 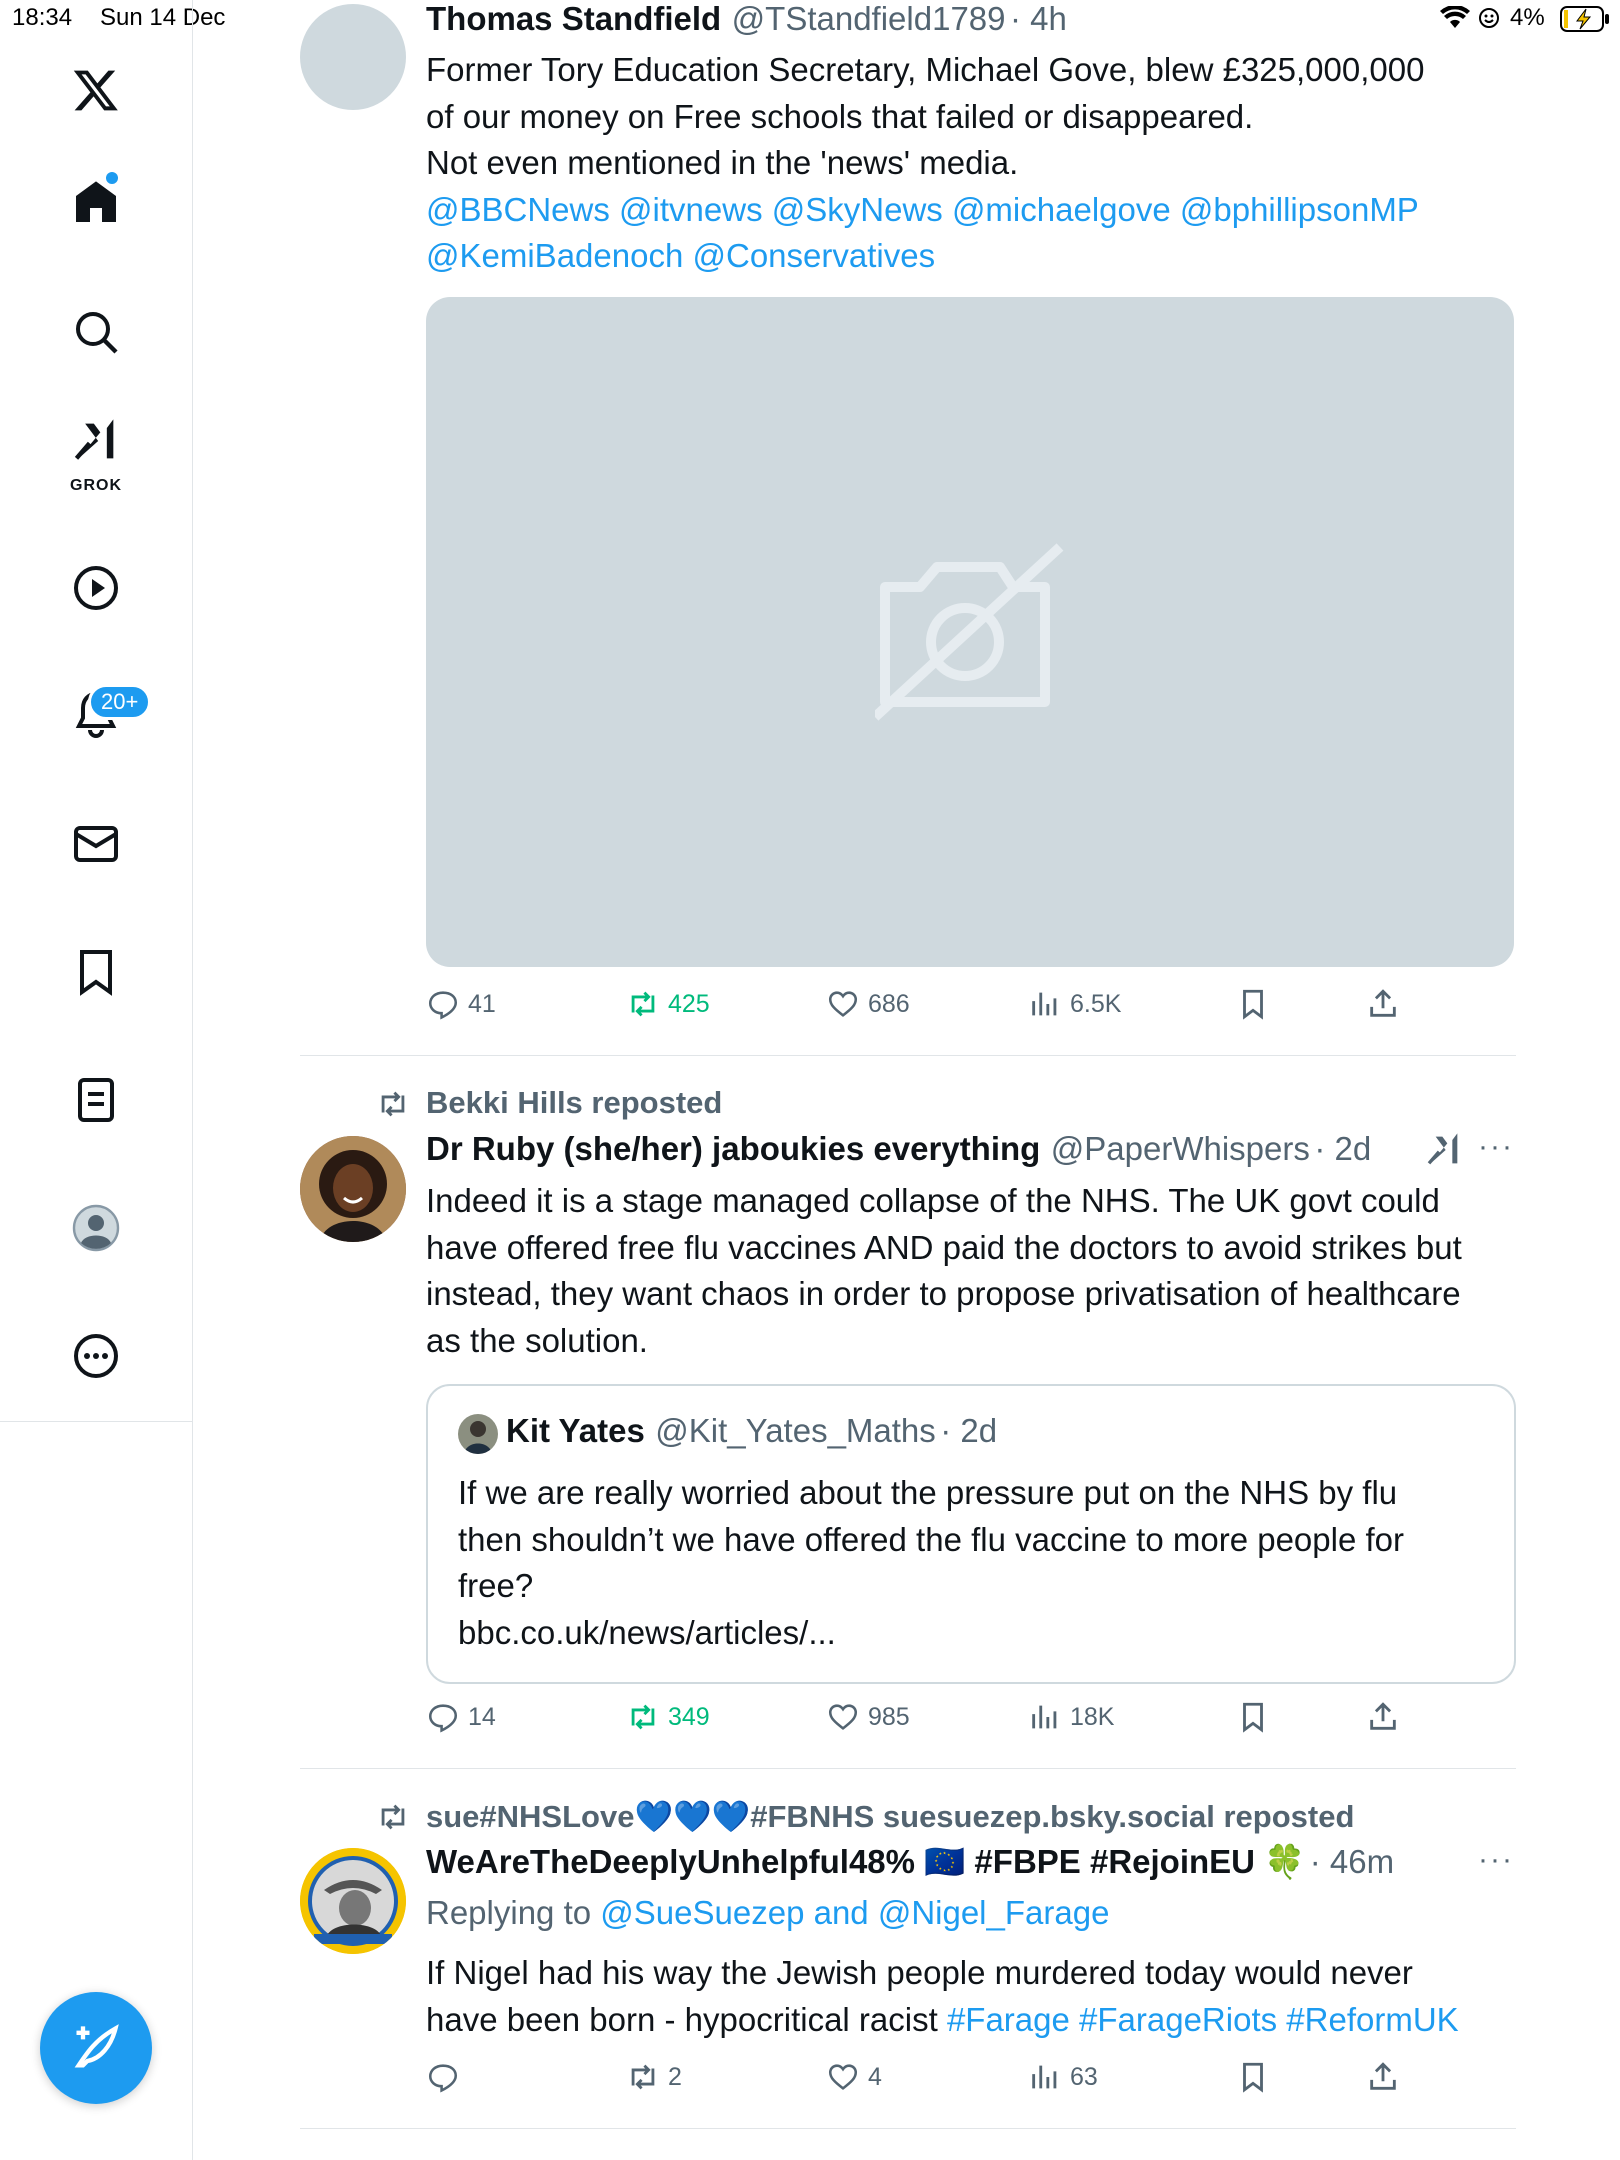 What do you see at coordinates (869, 18) in the screenshot?
I see `tweet1-handle: @TStandfield1789` at bounding box center [869, 18].